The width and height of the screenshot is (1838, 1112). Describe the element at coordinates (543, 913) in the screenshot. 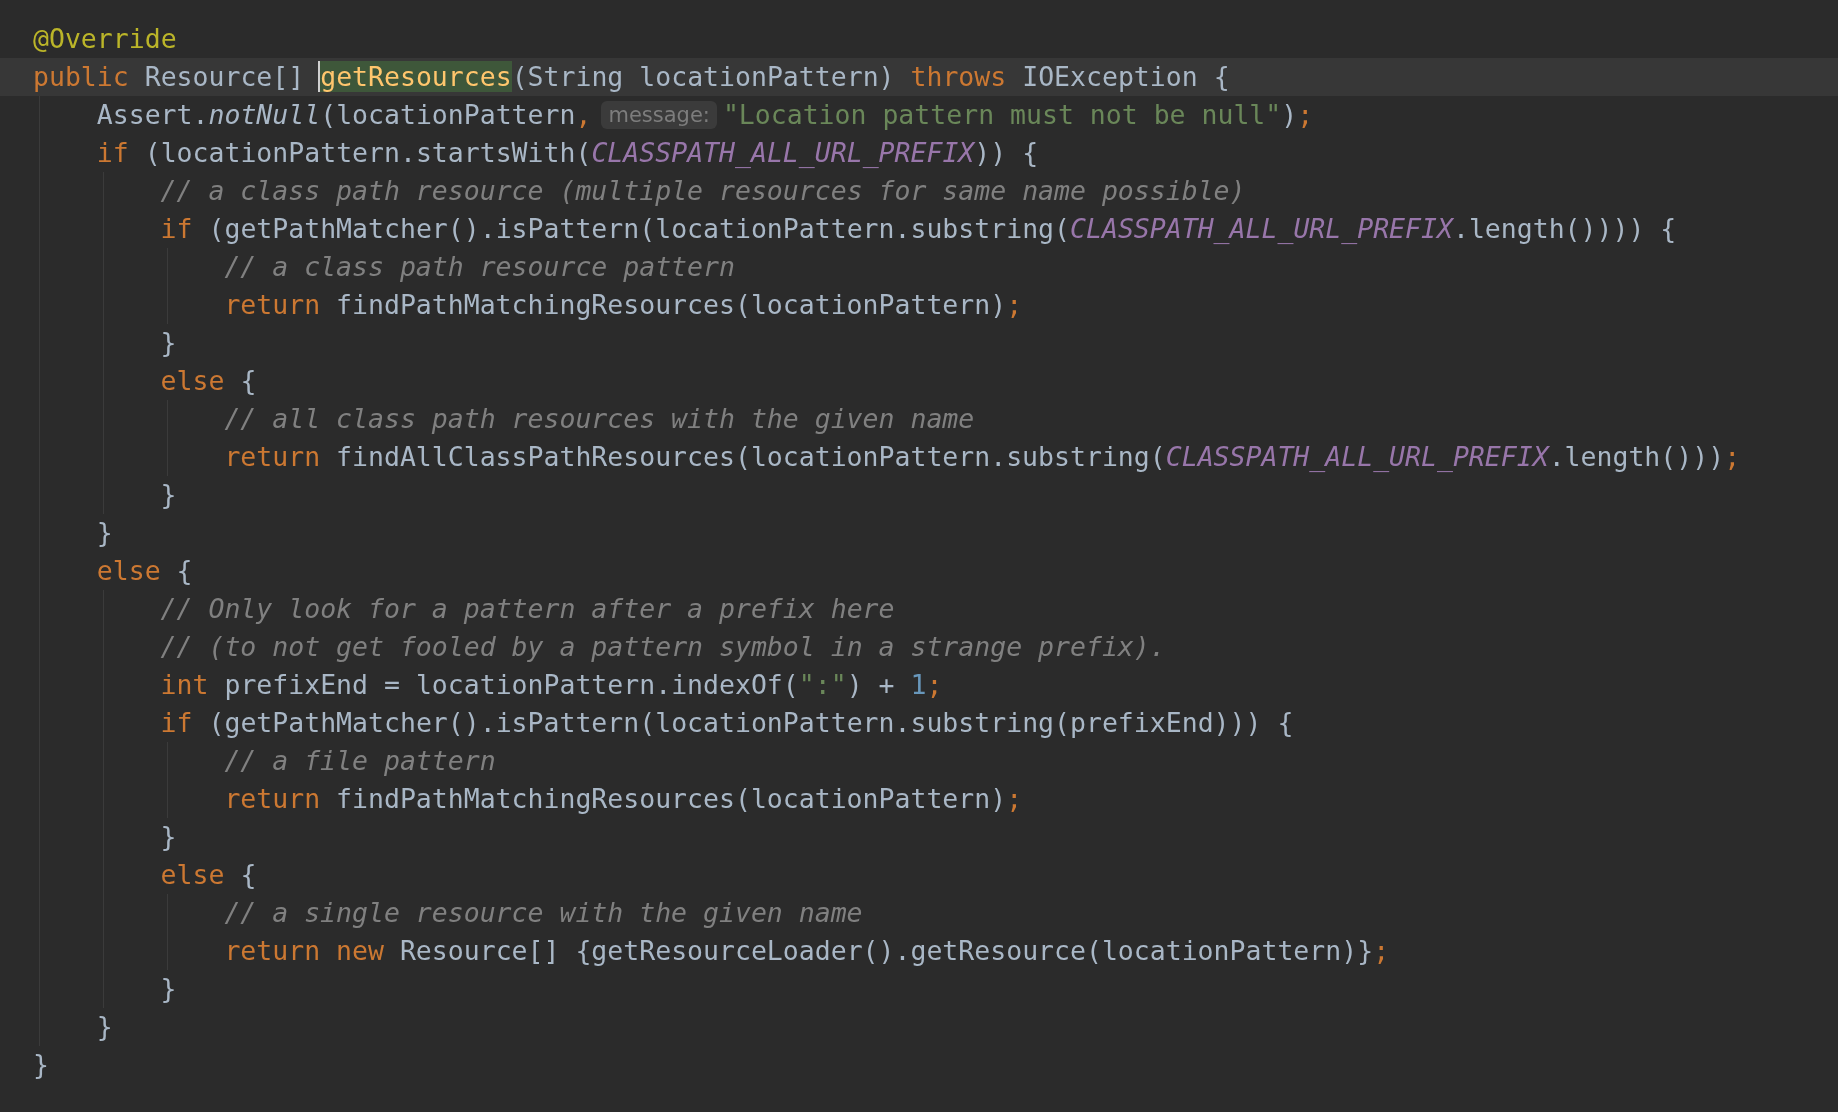

I see `code-text: // a single resource with the given name` at that location.